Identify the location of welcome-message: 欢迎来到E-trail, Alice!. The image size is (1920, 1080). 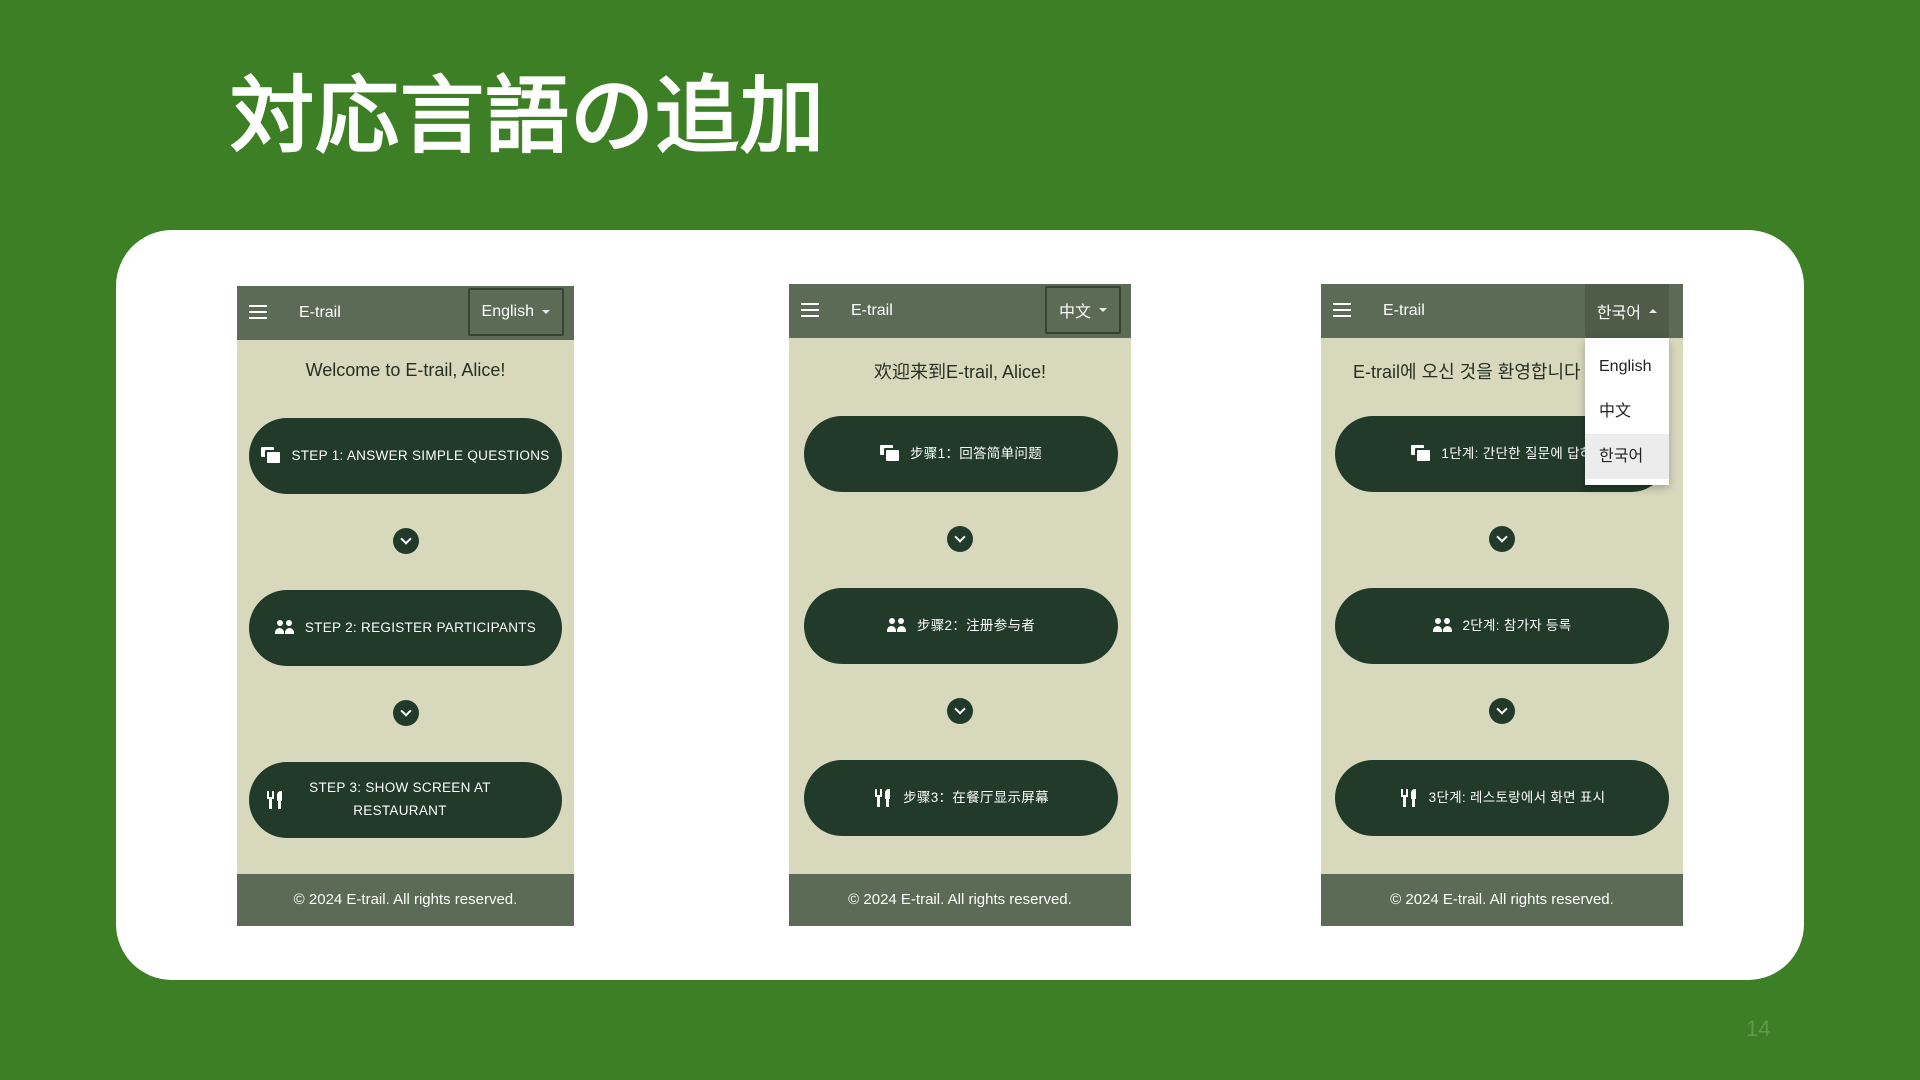
(960, 372).